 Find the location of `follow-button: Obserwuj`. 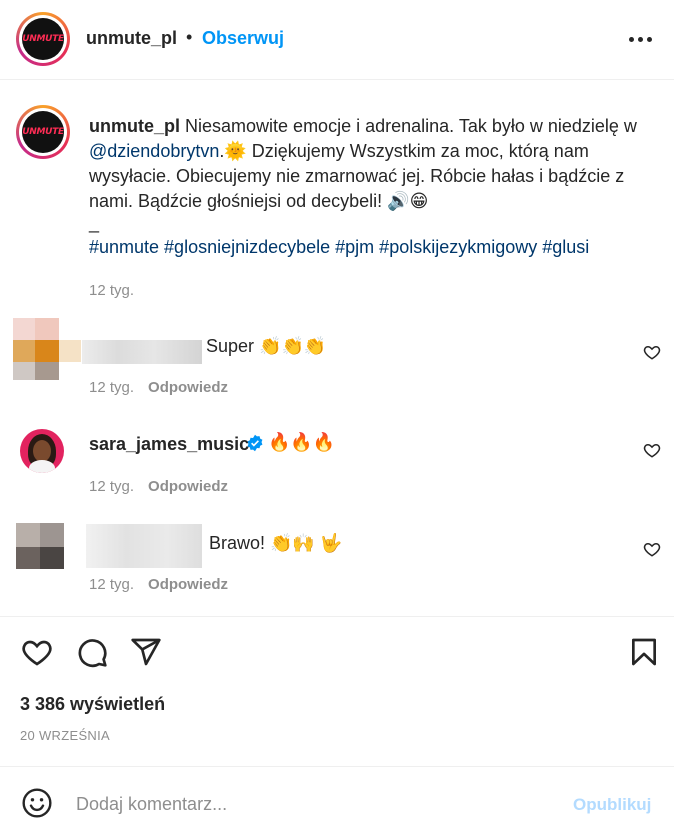

follow-button: Obserwuj is located at coordinates (243, 38).